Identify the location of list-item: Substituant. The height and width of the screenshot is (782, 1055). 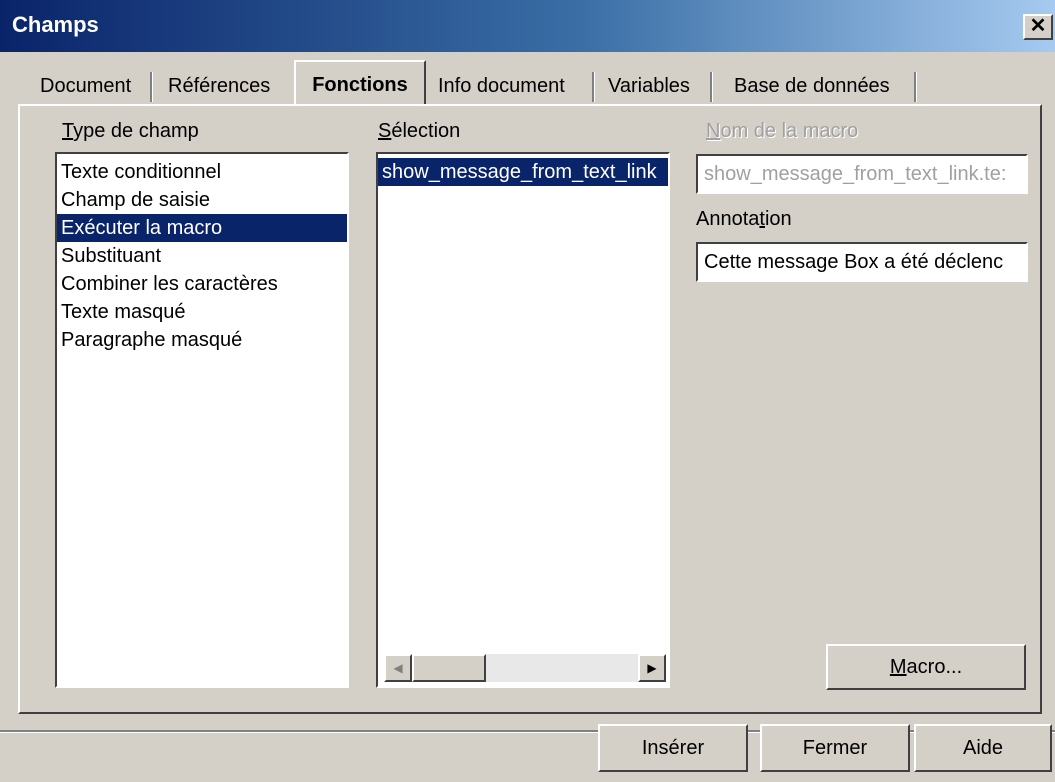
(202, 256).